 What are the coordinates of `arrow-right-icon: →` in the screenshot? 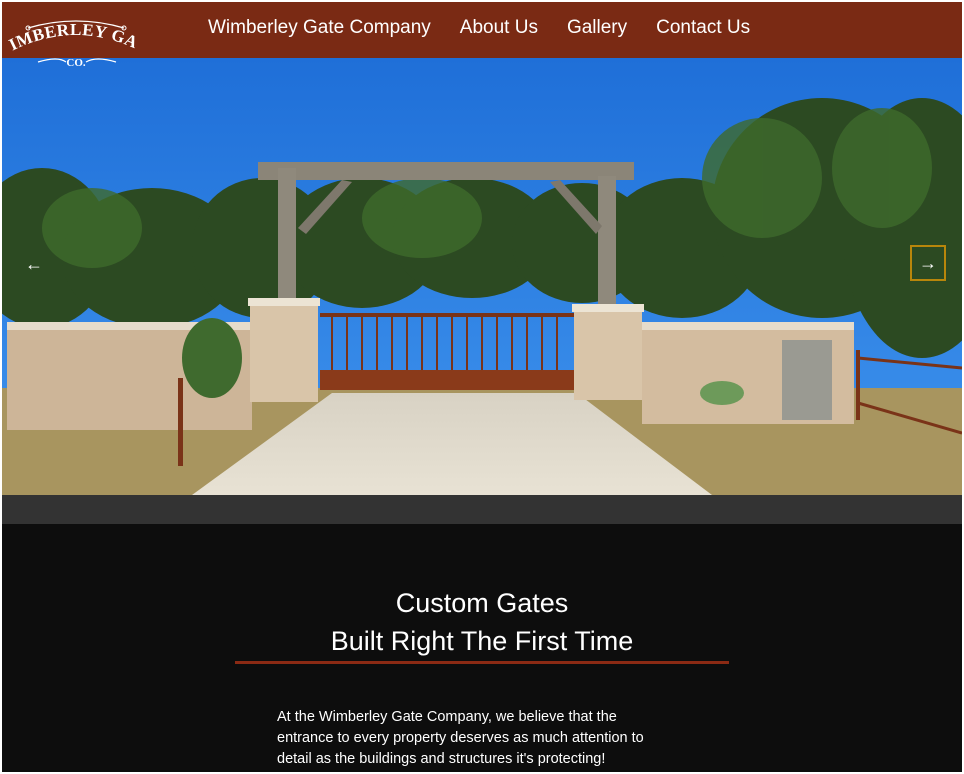 It's located at (928, 262).